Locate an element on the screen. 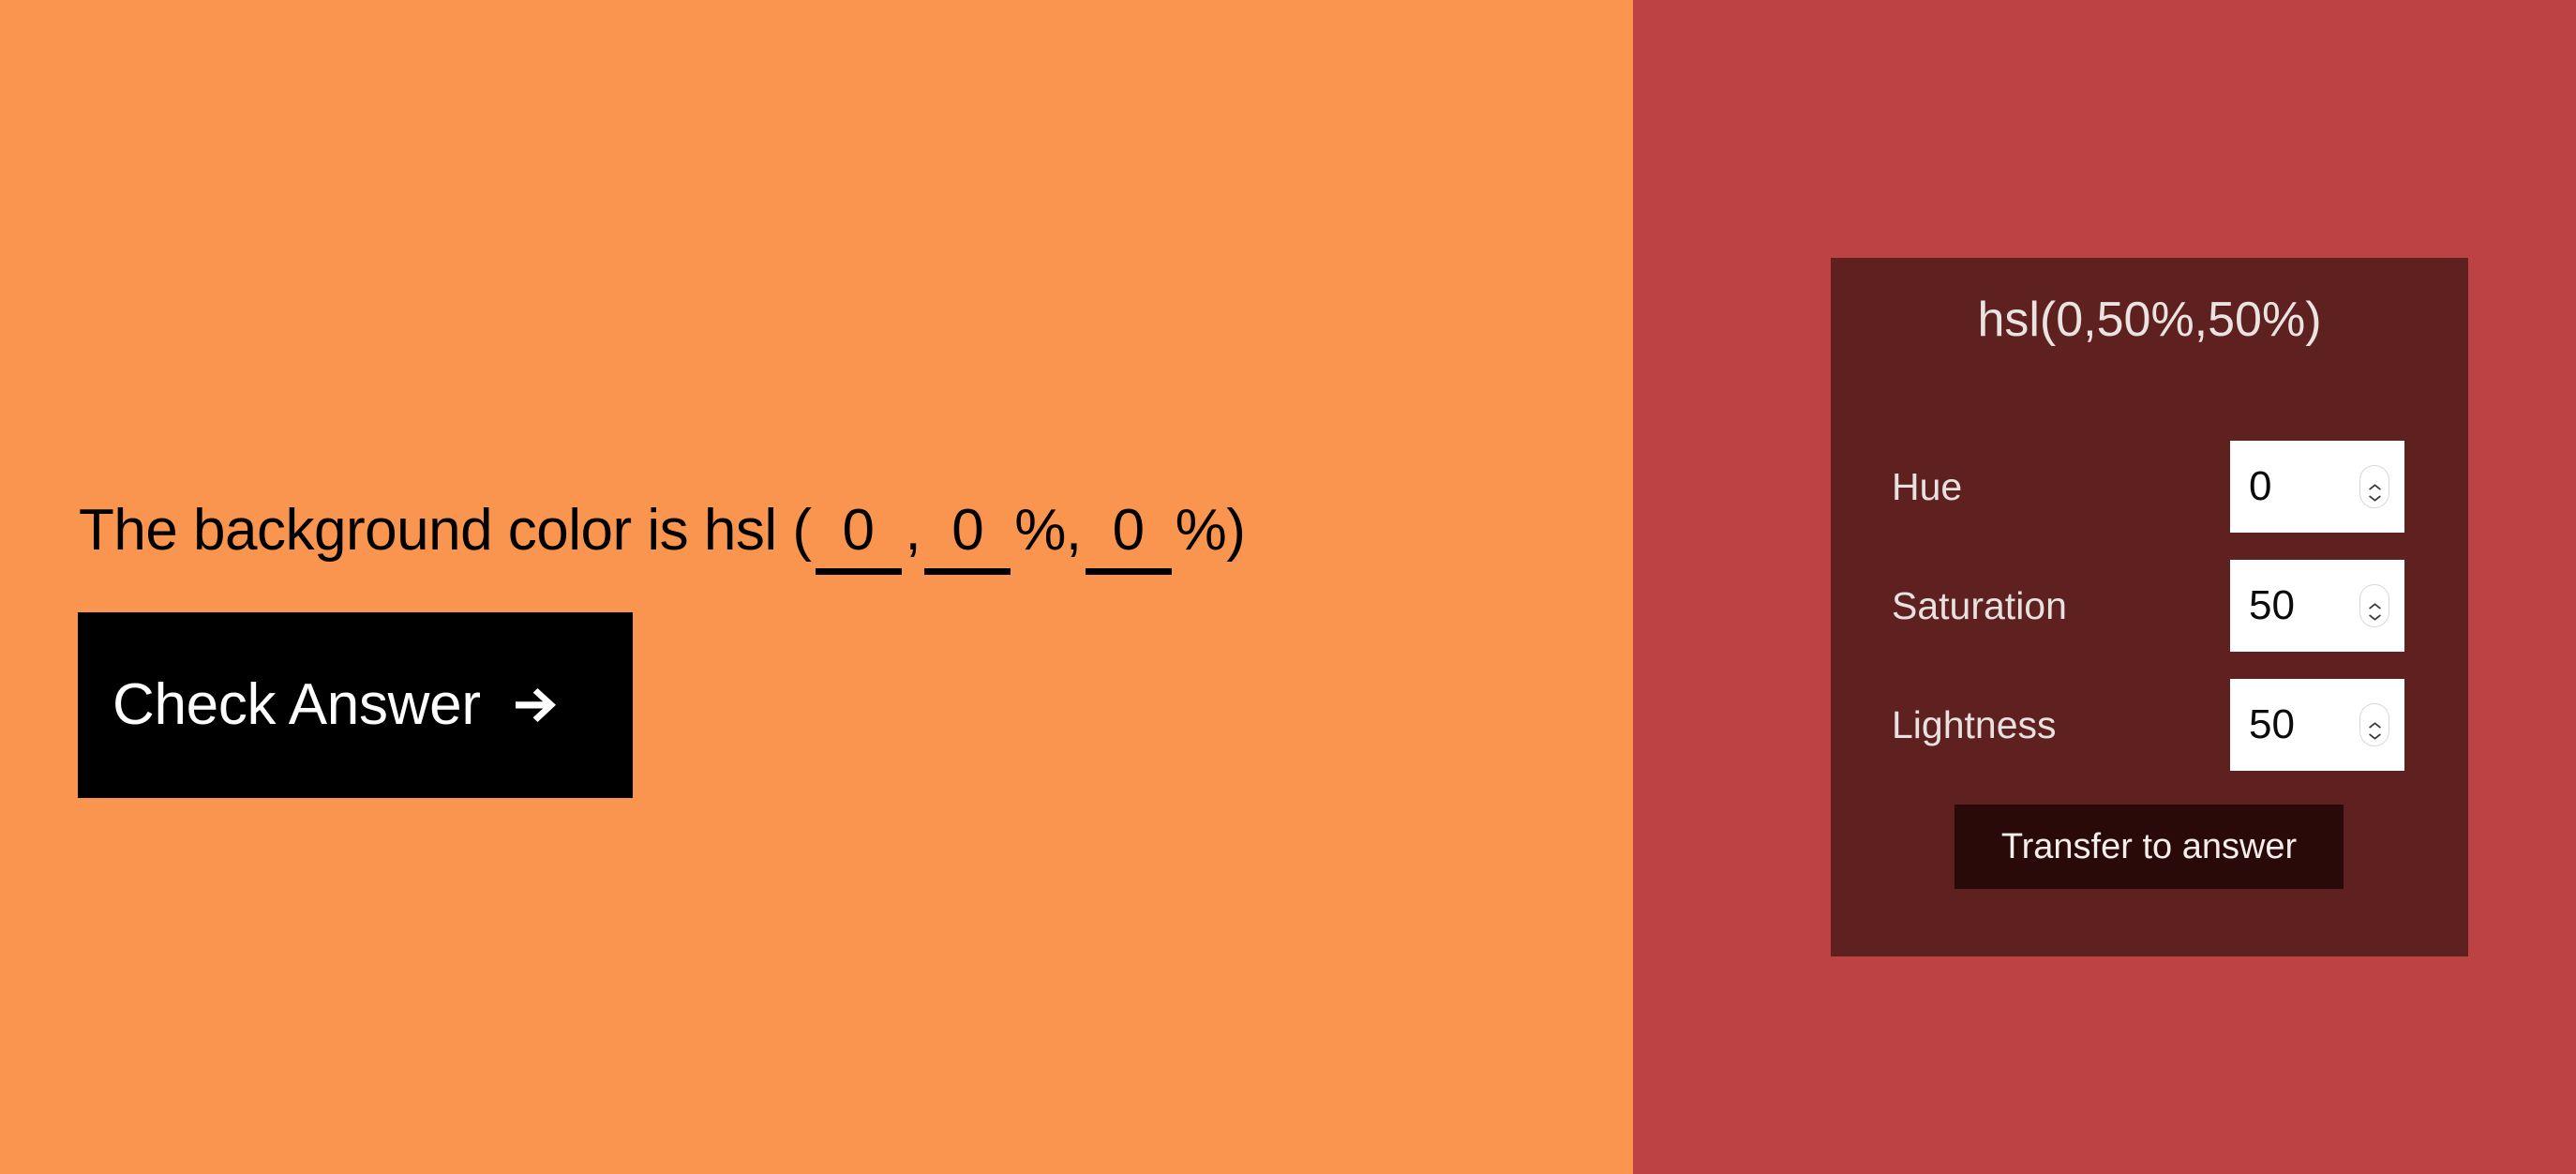  hue-input-value: 0 is located at coordinates (2260, 486).